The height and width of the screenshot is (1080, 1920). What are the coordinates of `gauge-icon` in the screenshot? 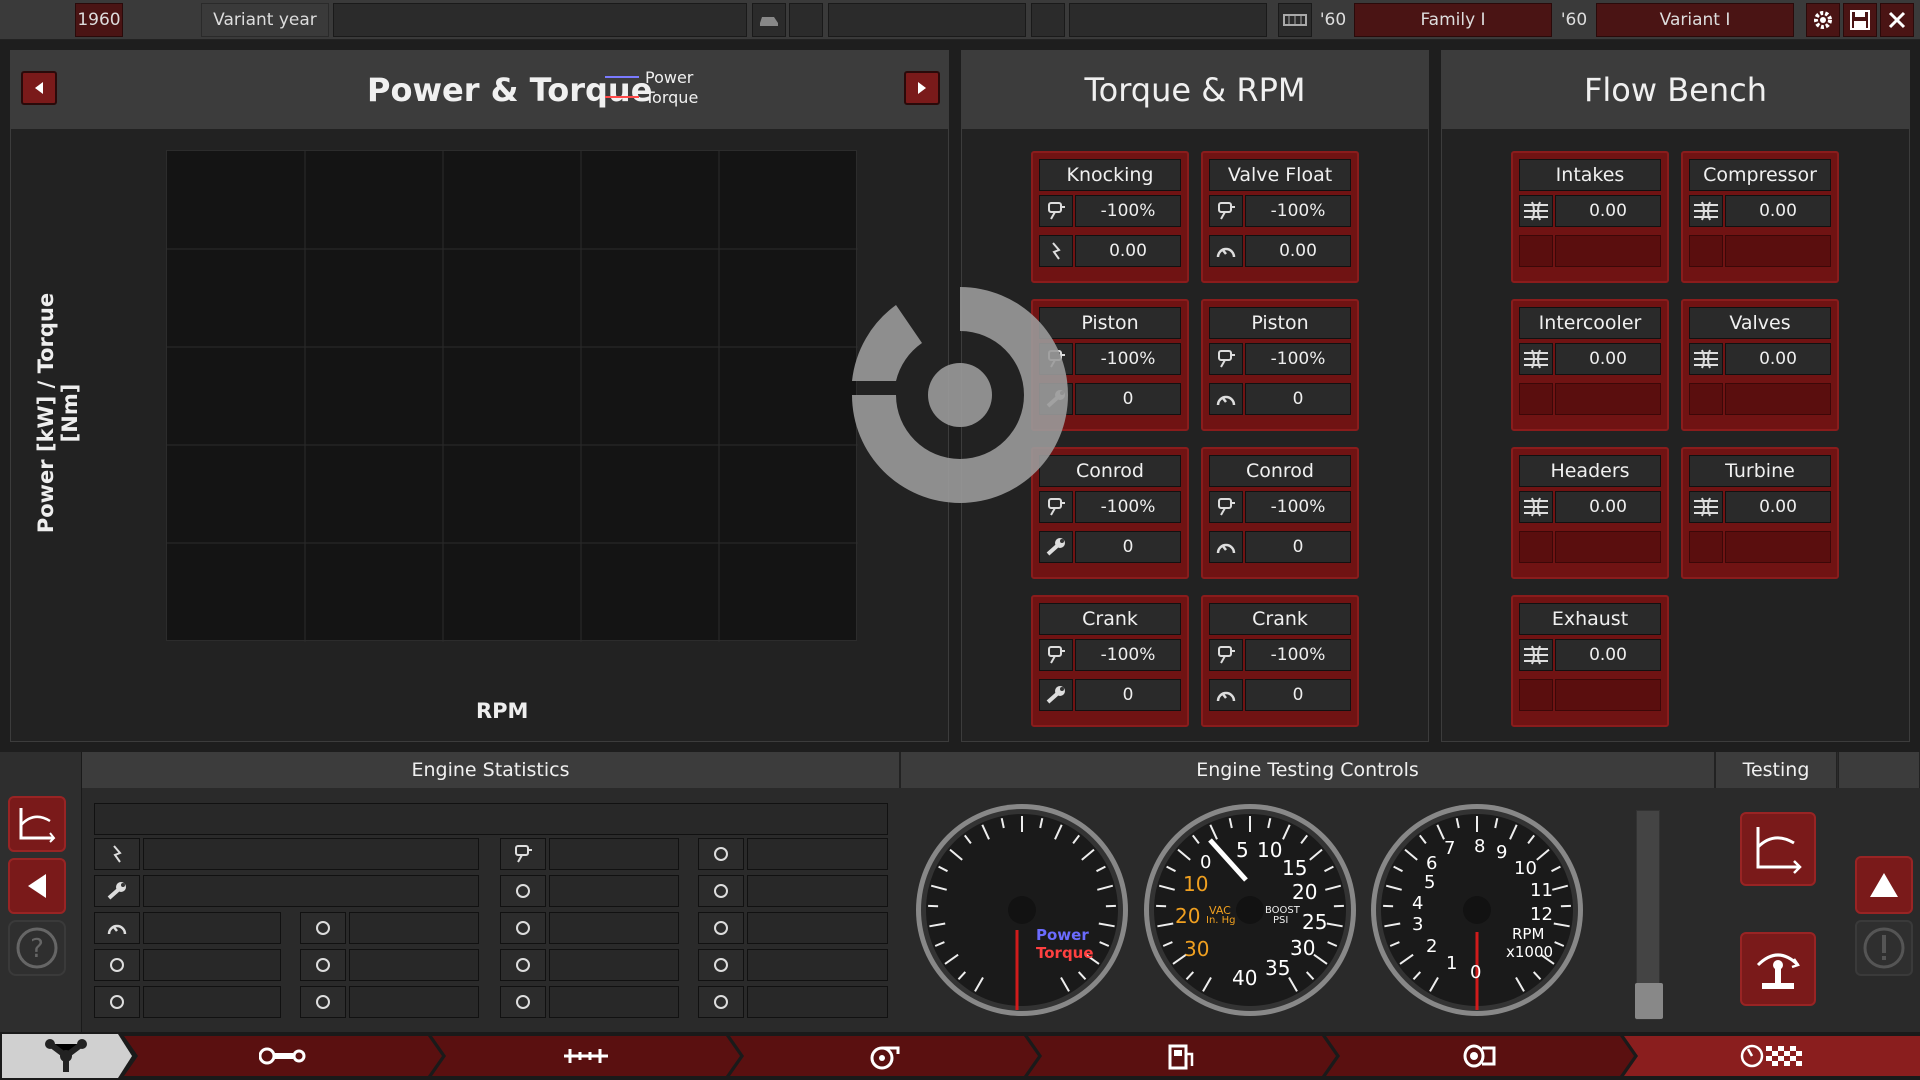 It's located at (1226, 399).